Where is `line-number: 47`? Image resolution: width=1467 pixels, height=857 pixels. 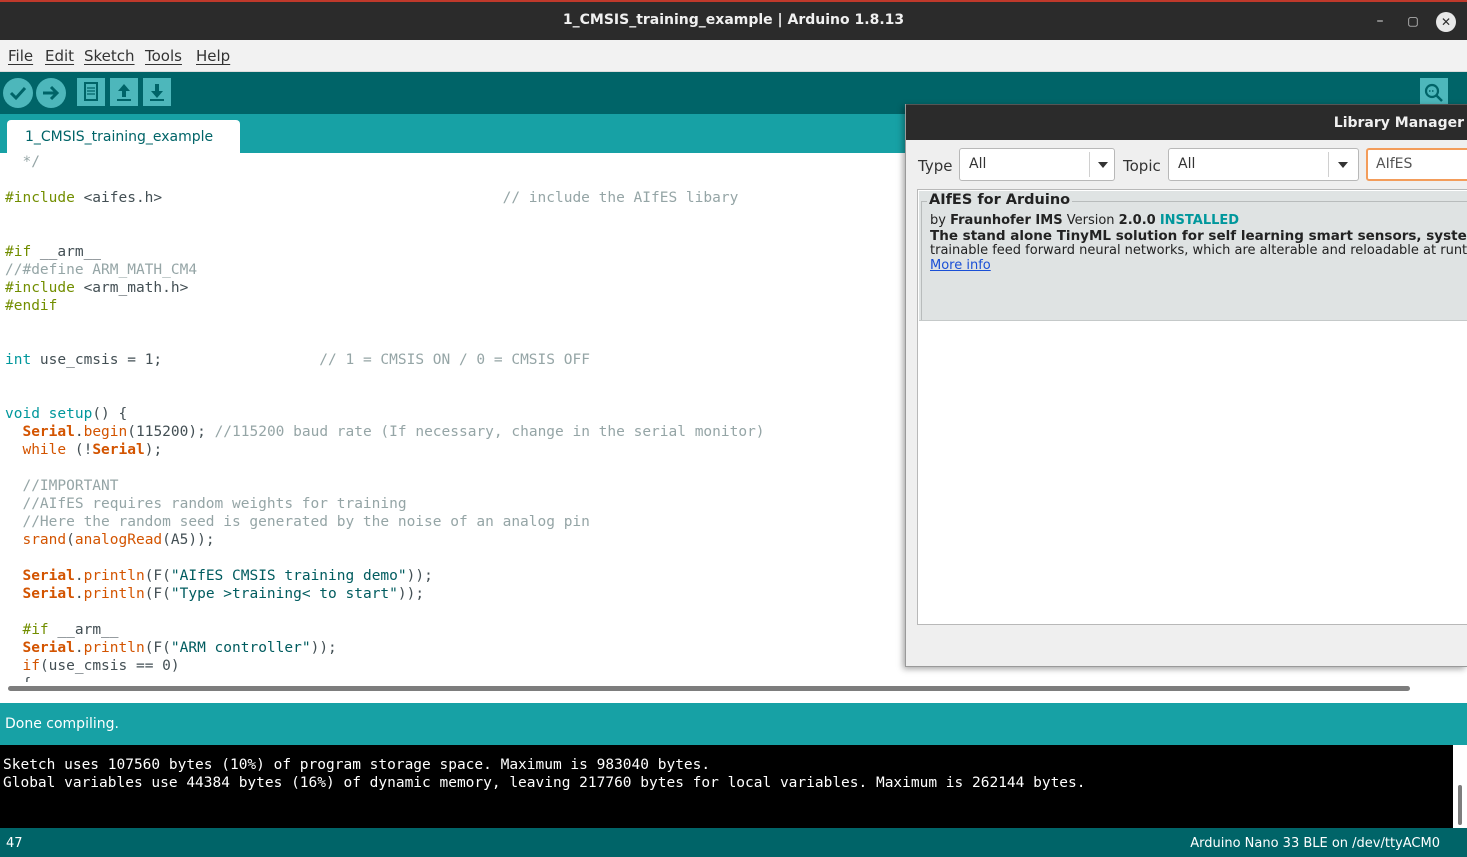 line-number: 47 is located at coordinates (14, 843).